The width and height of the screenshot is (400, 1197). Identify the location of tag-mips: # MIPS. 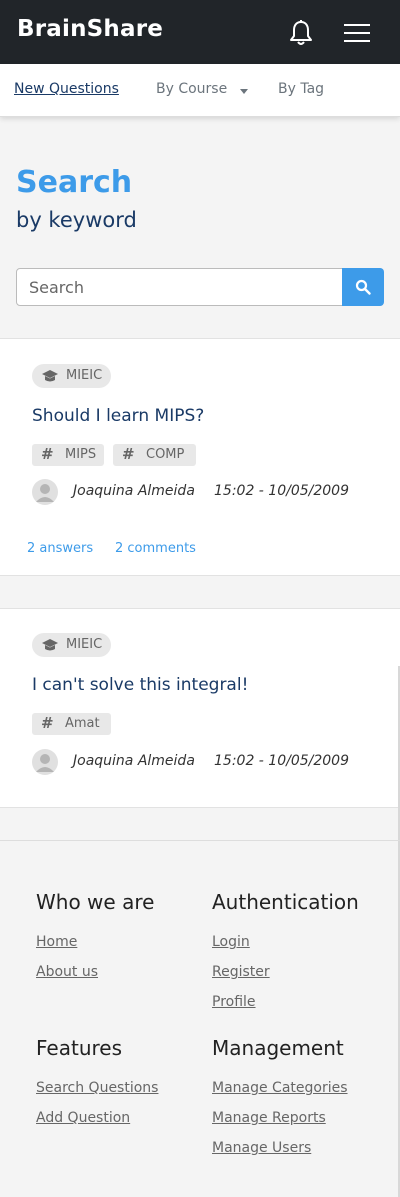
(68, 455).